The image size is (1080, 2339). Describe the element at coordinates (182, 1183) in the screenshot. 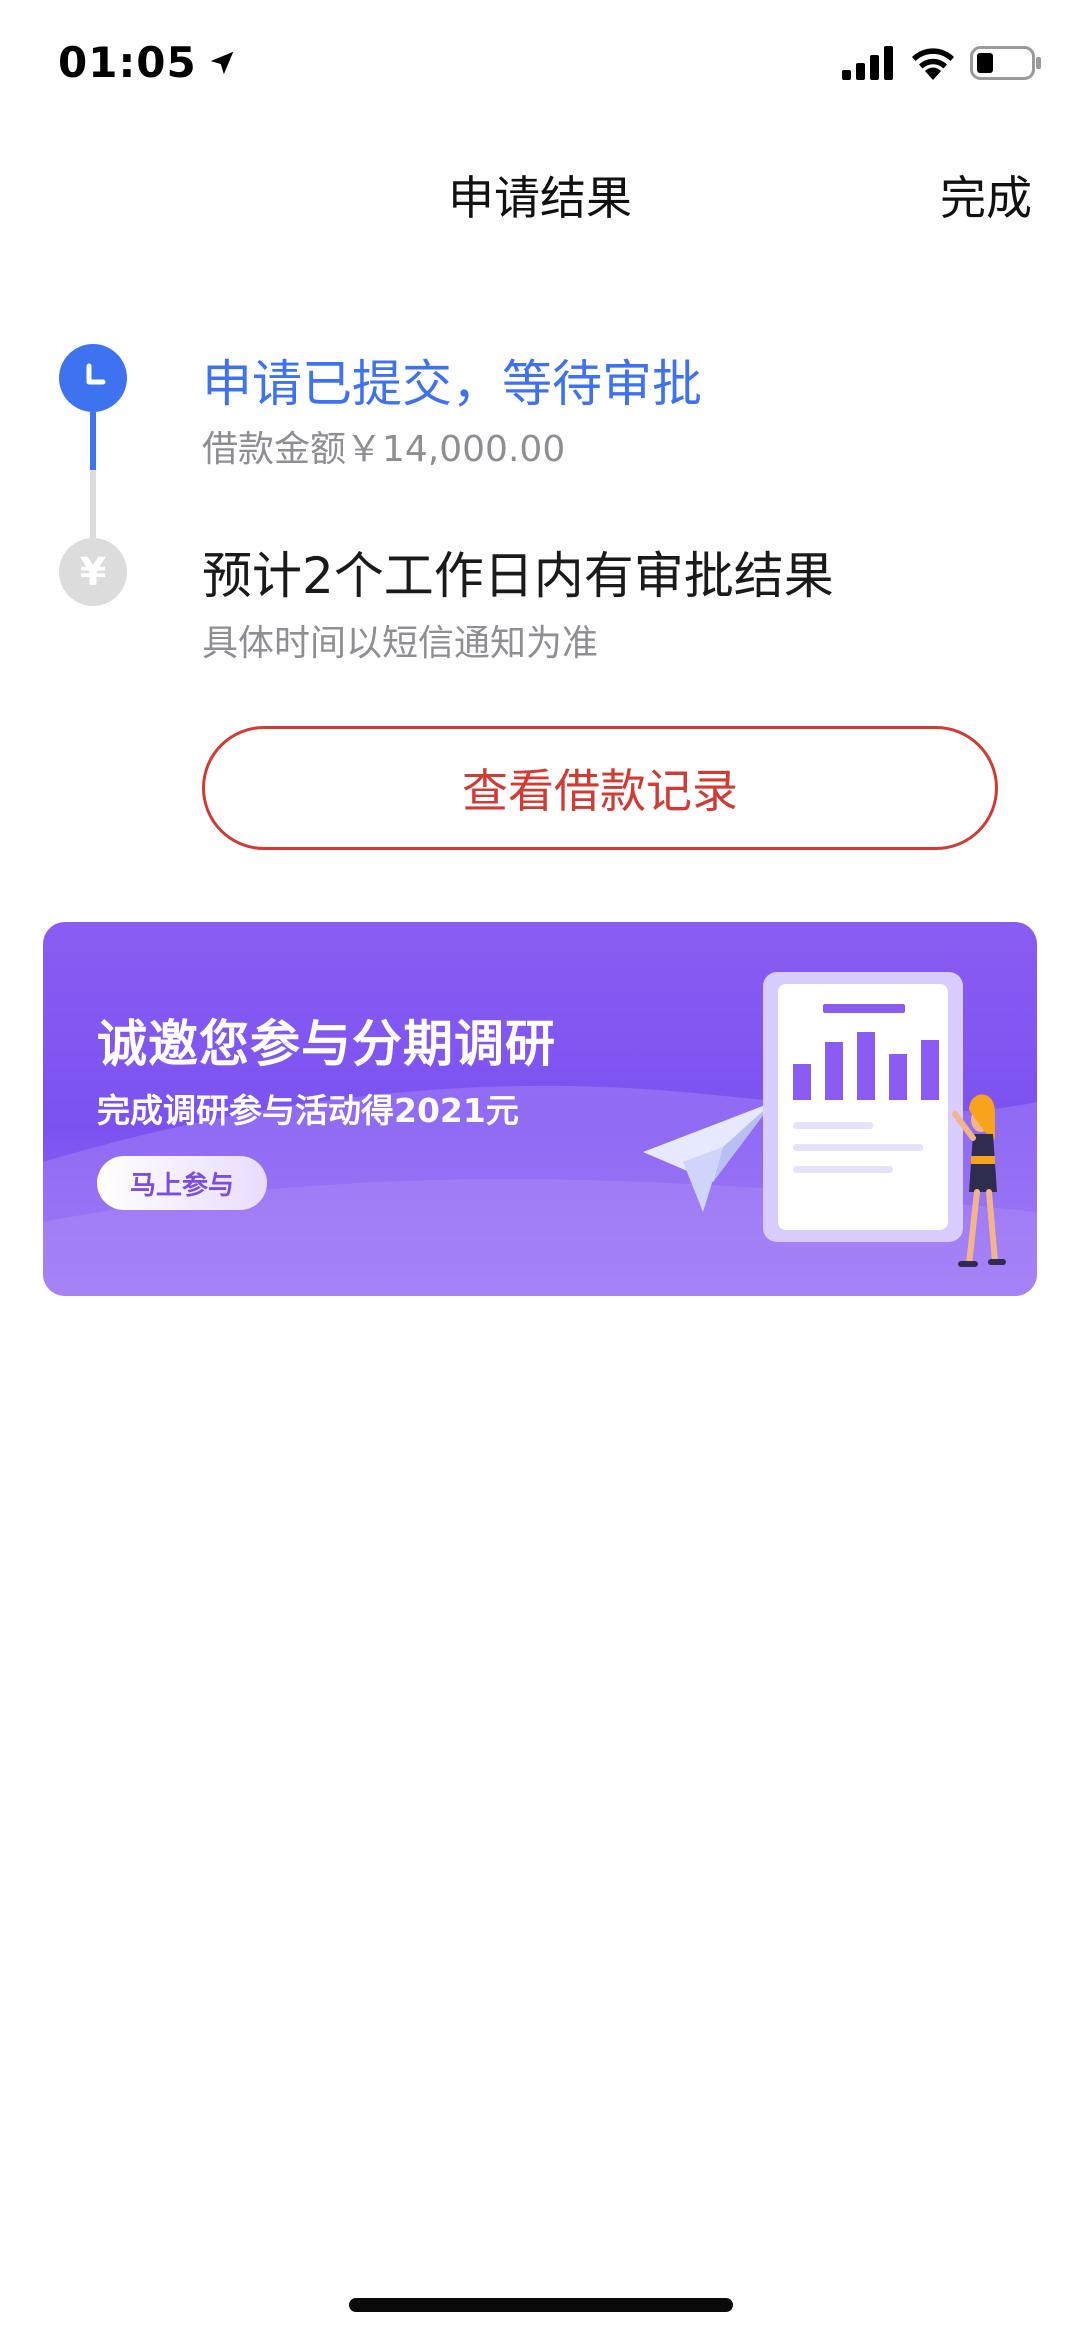

I see `join-now-button: 马上参与` at that location.